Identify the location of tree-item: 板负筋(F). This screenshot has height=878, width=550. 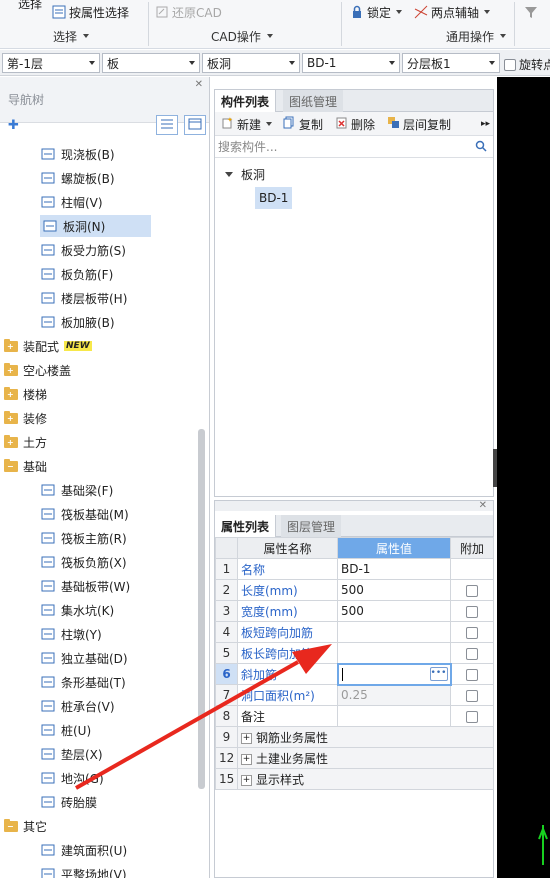
(76, 274).